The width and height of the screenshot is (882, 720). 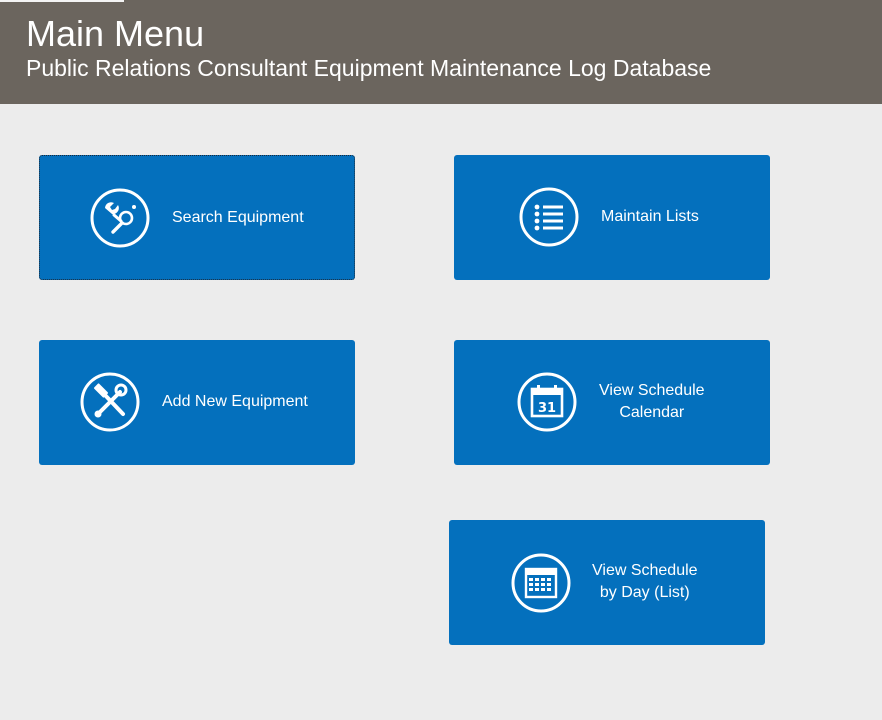 What do you see at coordinates (549, 217) in the screenshot?
I see `list-icon` at bounding box center [549, 217].